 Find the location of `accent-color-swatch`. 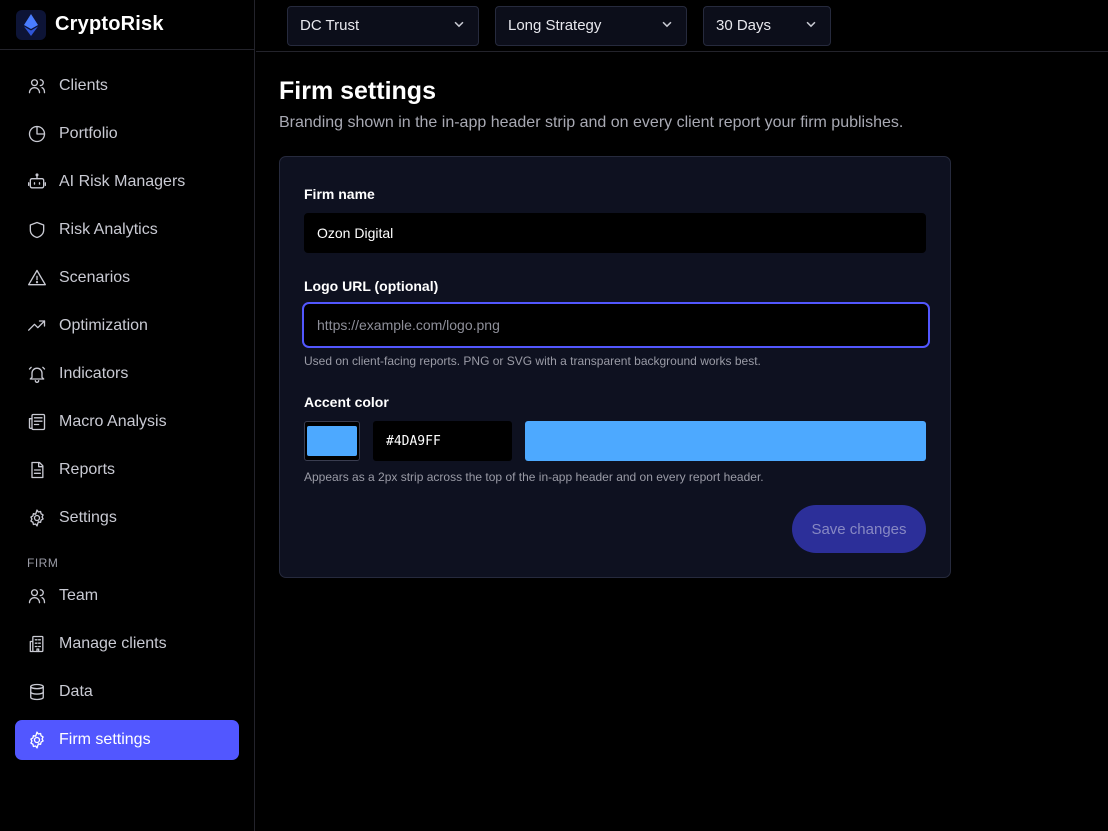

accent-color-swatch is located at coordinates (332, 441).